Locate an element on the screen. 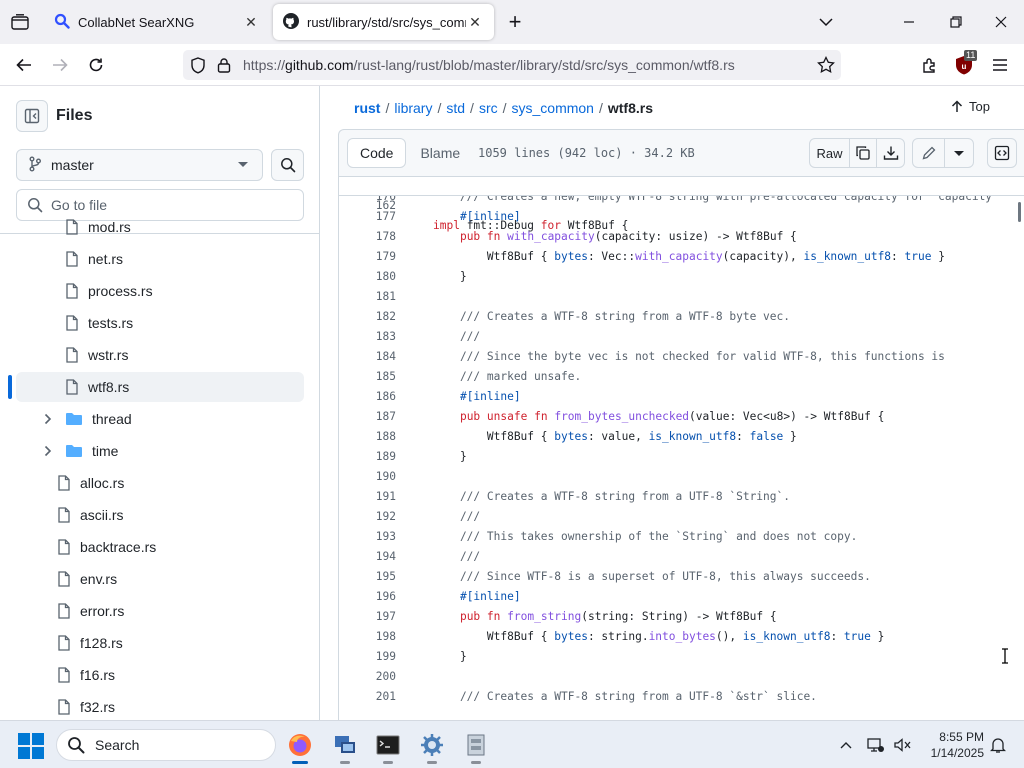 The image size is (1024, 768). firefox-taskbar-icon is located at coordinates (300, 746).